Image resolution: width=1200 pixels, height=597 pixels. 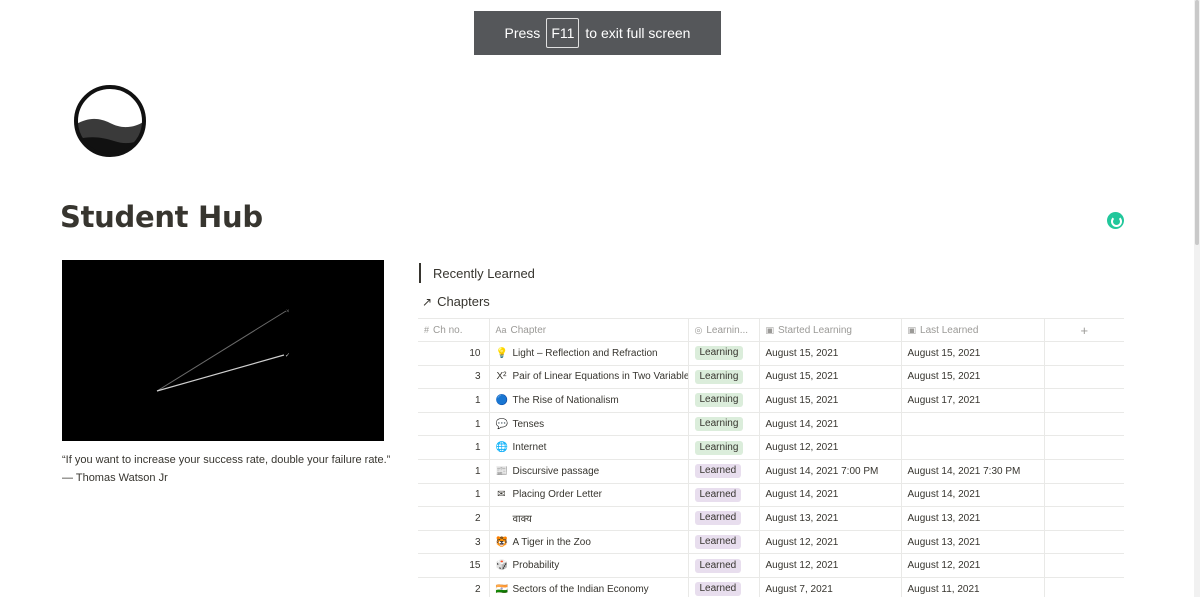 What do you see at coordinates (558, 494) in the screenshot?
I see `chapter-title: Placing Order Letter` at bounding box center [558, 494].